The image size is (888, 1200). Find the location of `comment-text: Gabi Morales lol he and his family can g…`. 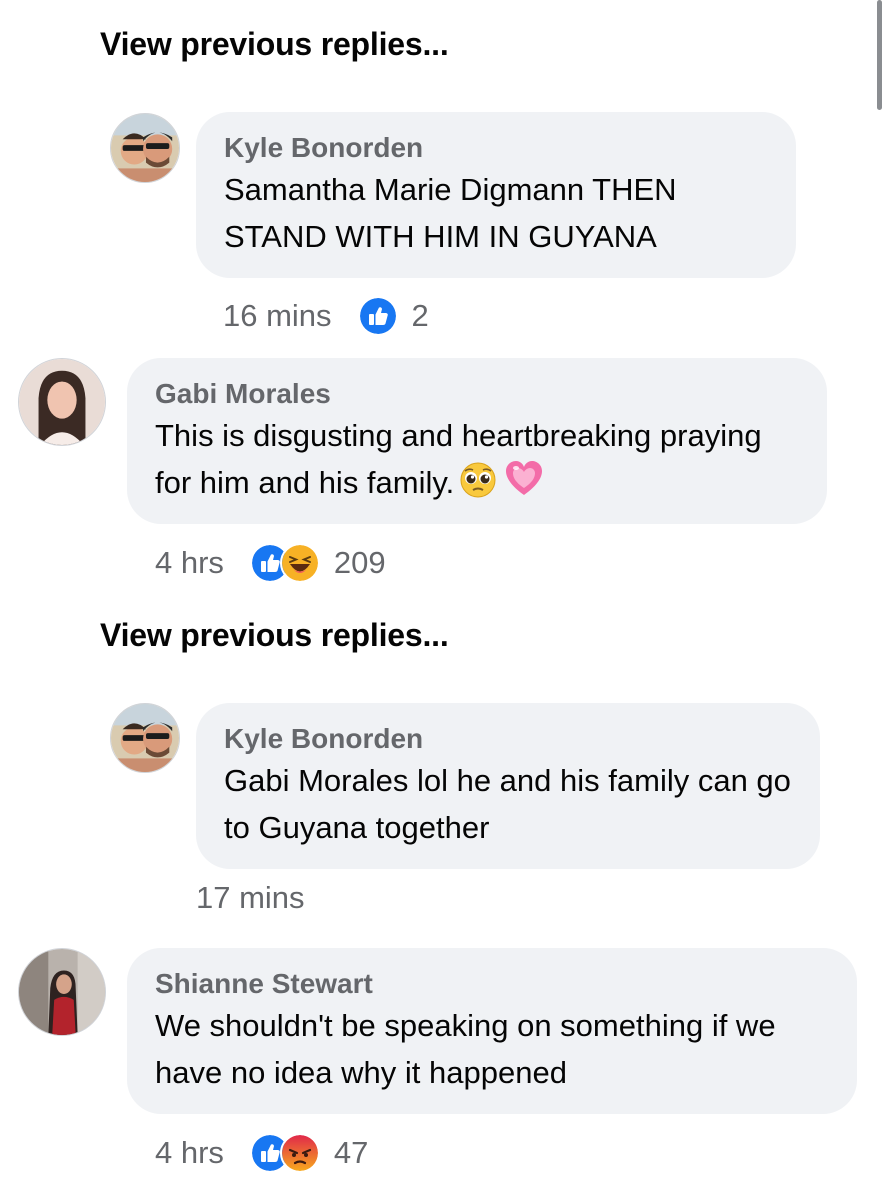

comment-text: Gabi Morales lol he and his family can g… is located at coordinates (507, 804).